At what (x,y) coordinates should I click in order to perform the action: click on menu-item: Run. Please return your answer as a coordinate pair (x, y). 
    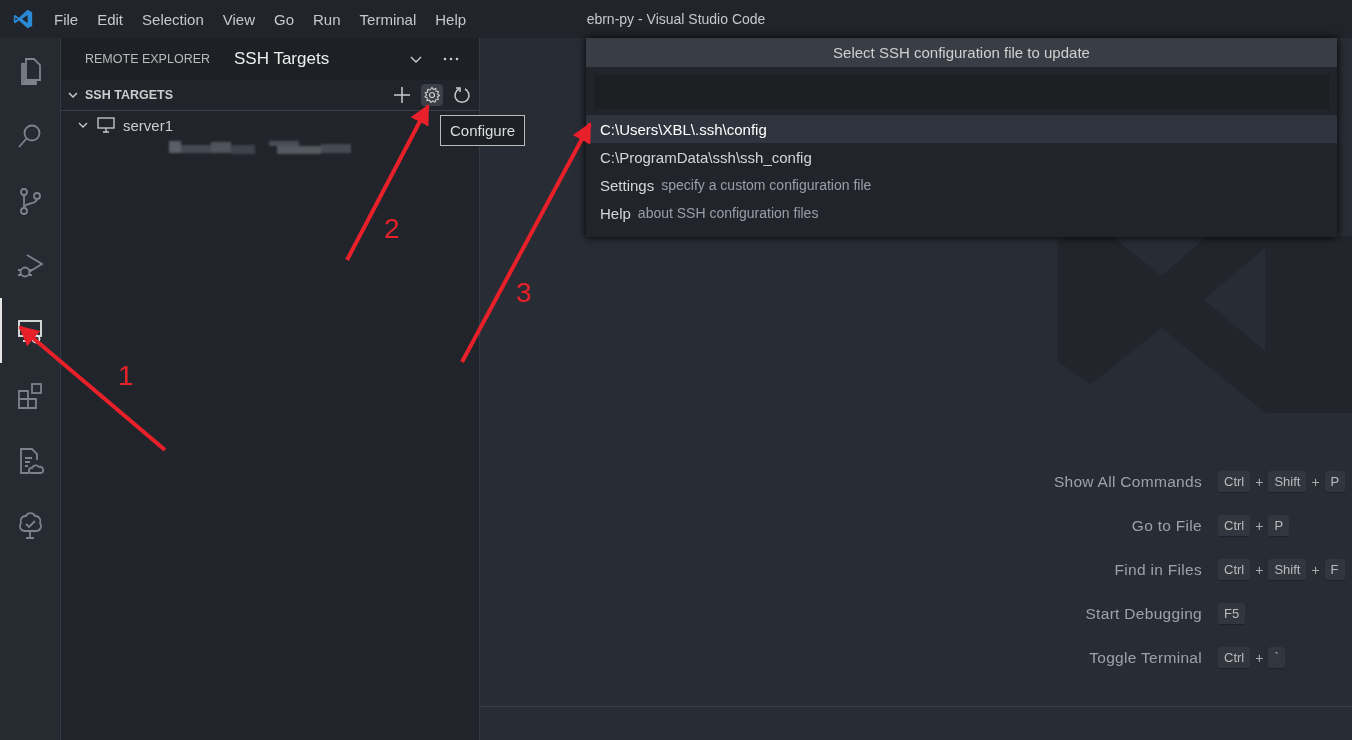
    Looking at the image, I should click on (327, 19).